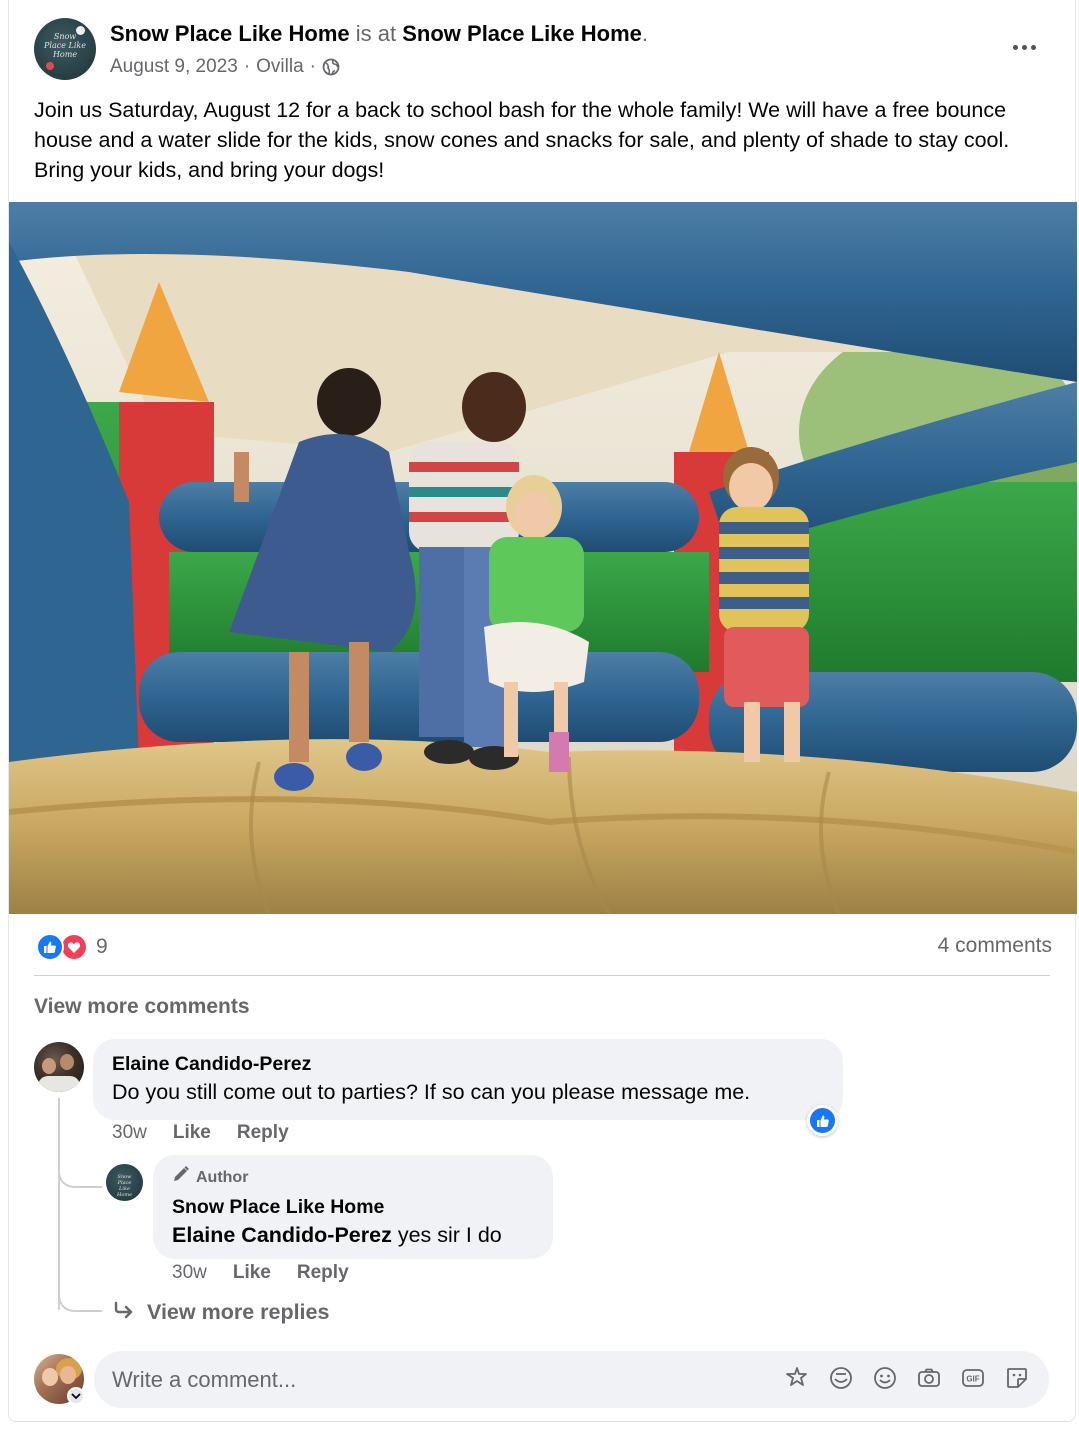 Image resolution: width=1079 pixels, height=1433 pixels. Describe the element at coordinates (797, 1378) in the screenshot. I see `avatar-sticker-icon` at that location.